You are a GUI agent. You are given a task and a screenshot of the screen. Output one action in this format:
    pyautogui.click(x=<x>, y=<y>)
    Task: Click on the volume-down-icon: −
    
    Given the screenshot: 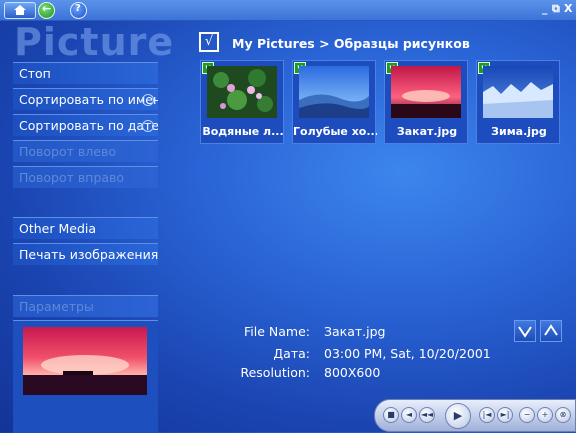 What is the action you would take?
    pyautogui.click(x=527, y=415)
    